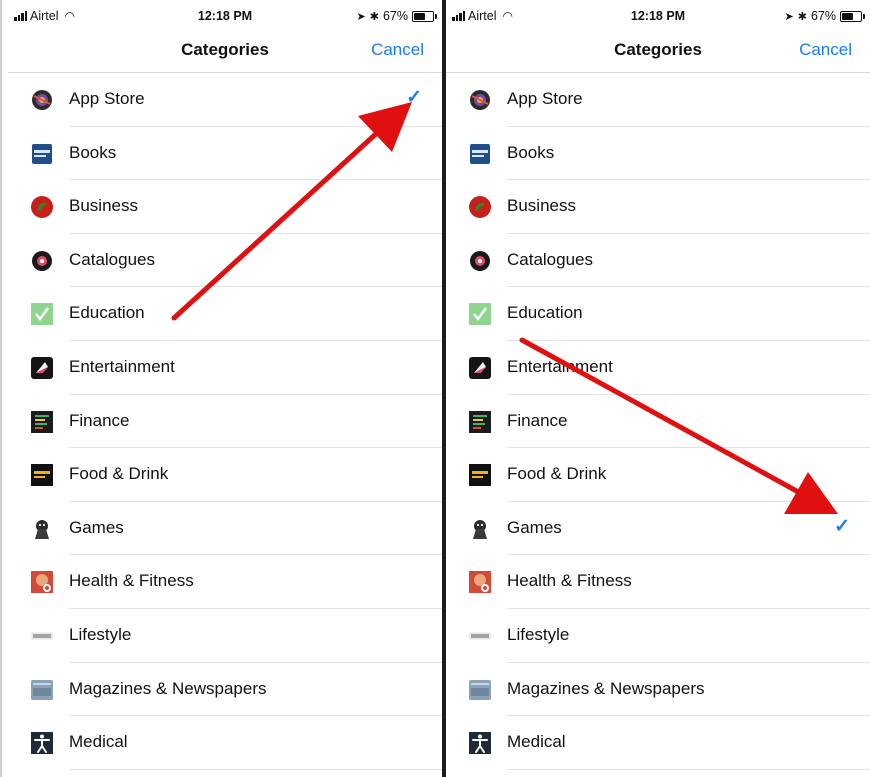 This screenshot has width=870, height=777. I want to click on category-row: App Store, so click(658, 100).